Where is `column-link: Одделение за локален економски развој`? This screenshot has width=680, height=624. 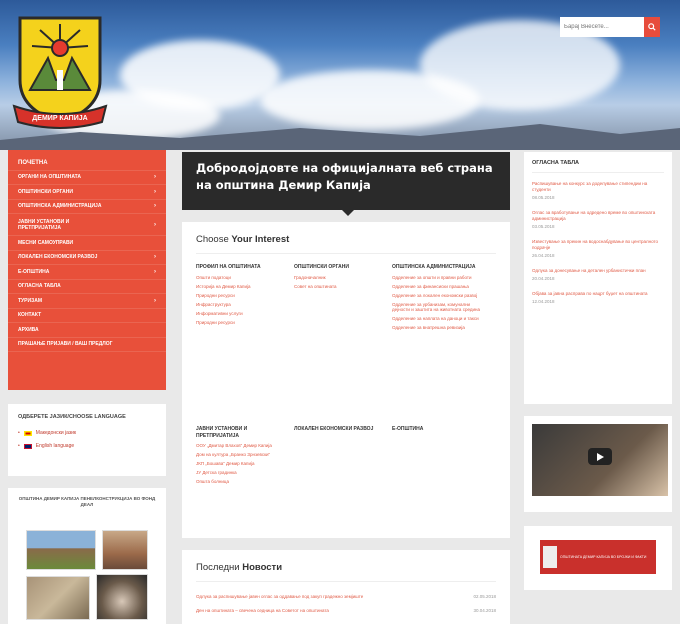
column-link: Одделение за локален економски развој is located at coordinates (438, 296).